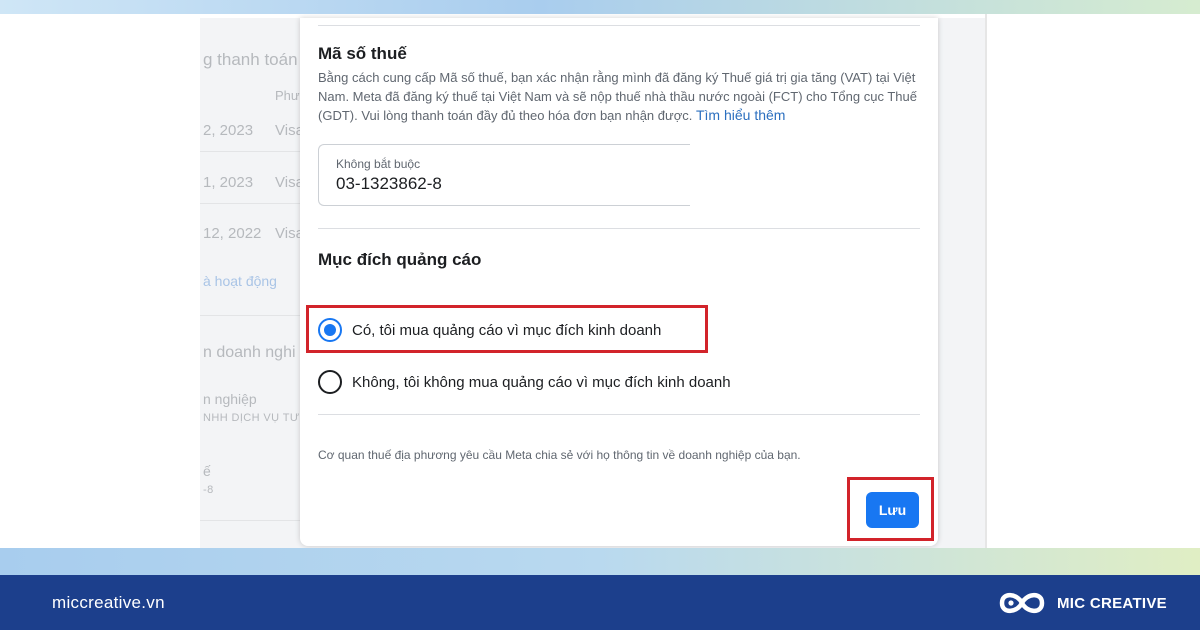 This screenshot has height=630, width=1200. What do you see at coordinates (504, 175) in the screenshot?
I see `tax-id-field: Không bắt buộc 03-1323862-8` at bounding box center [504, 175].